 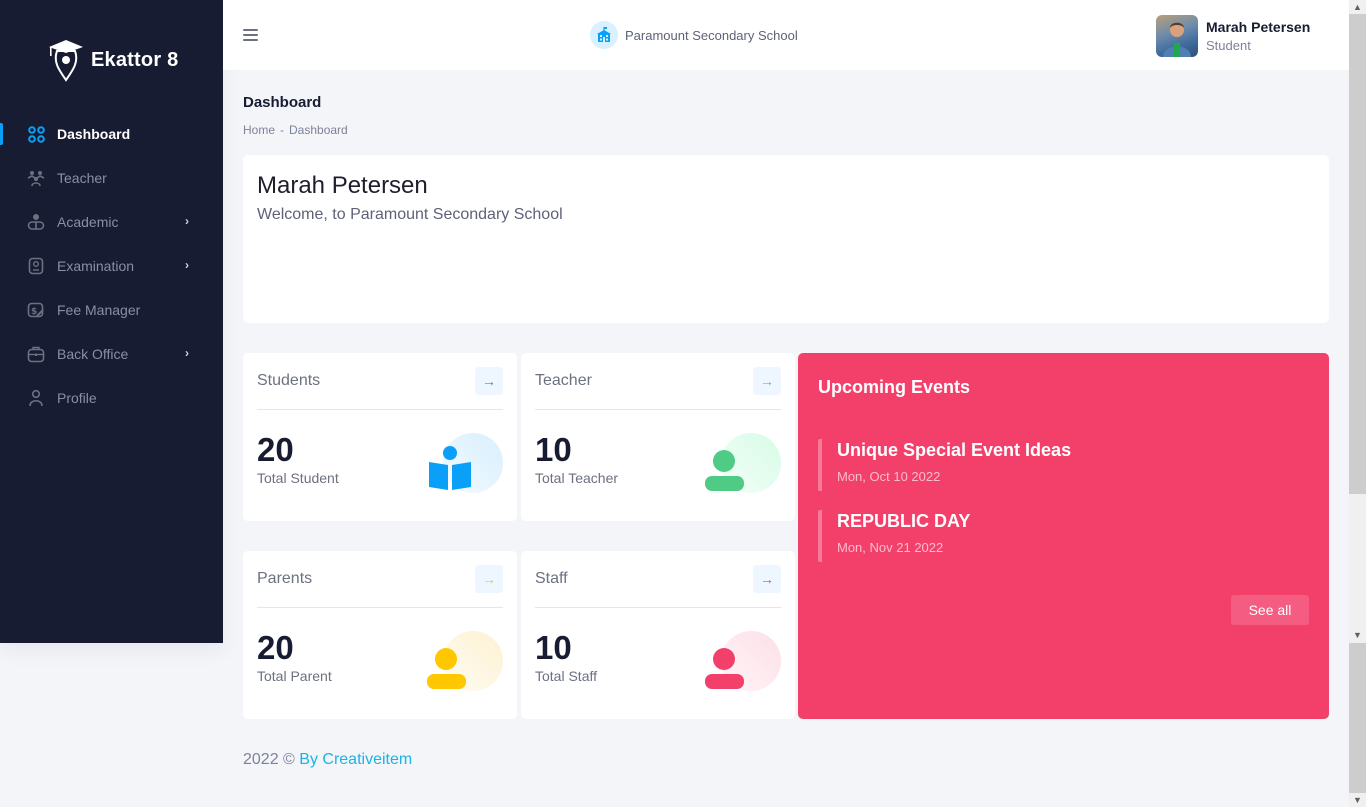 I want to click on sidebar-scrollbar: ▲ ▼, so click(x=1357, y=321).